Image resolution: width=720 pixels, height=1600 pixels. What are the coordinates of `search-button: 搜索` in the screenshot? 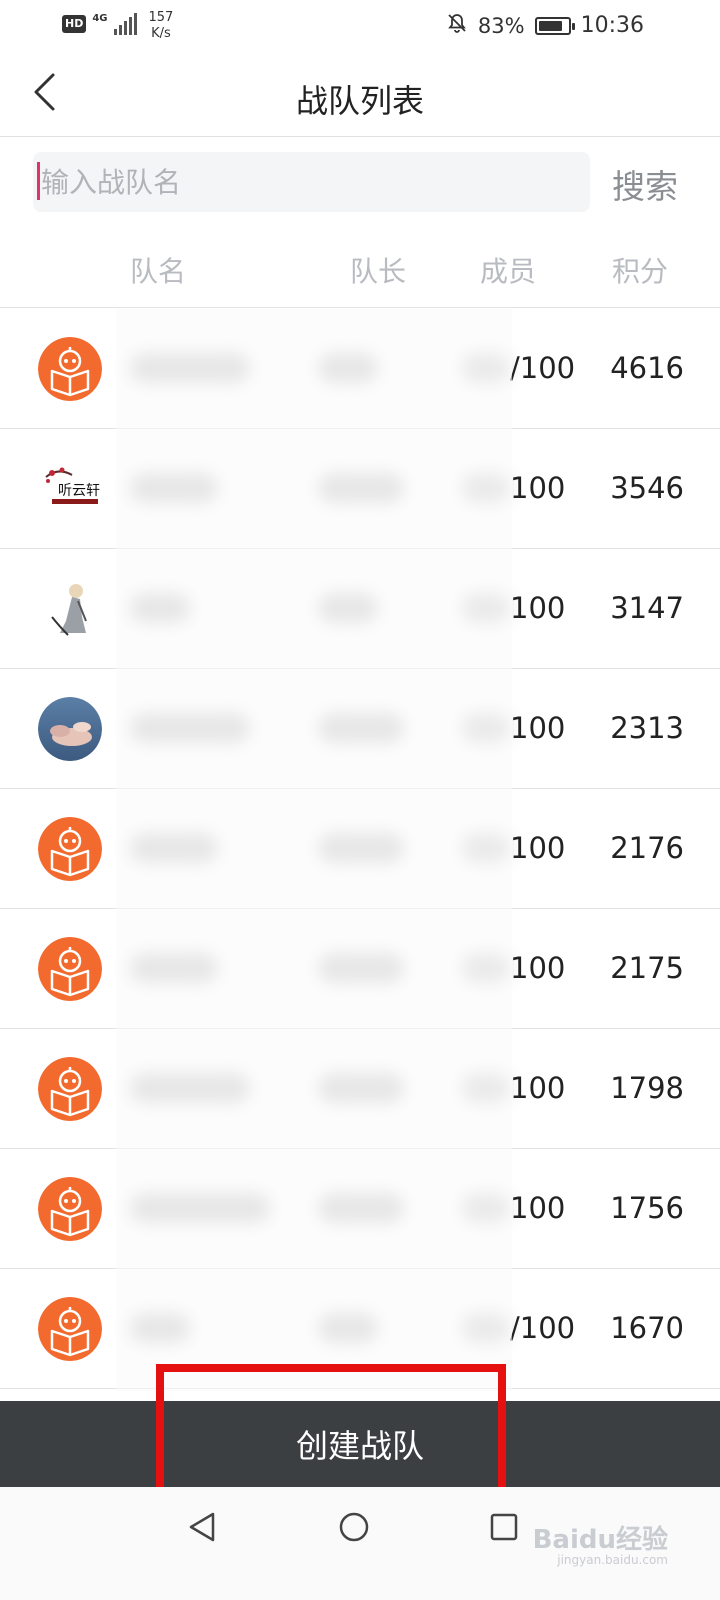 It's located at (645, 184).